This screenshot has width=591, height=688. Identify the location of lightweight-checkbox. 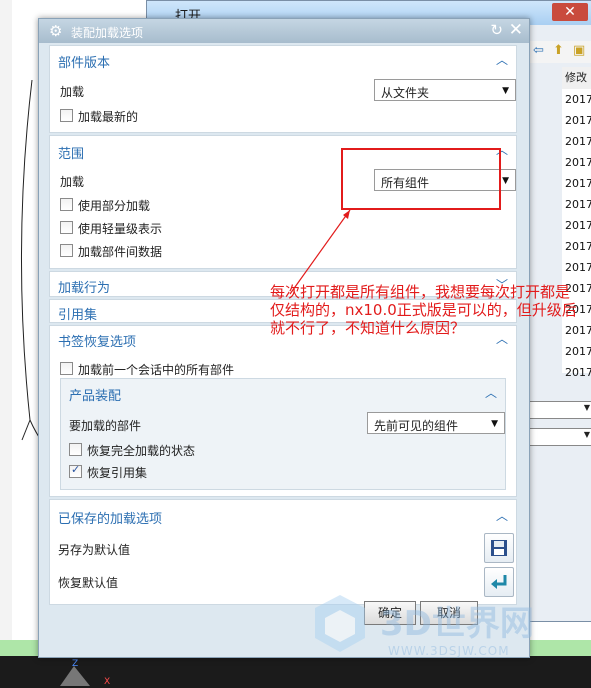
(66, 227).